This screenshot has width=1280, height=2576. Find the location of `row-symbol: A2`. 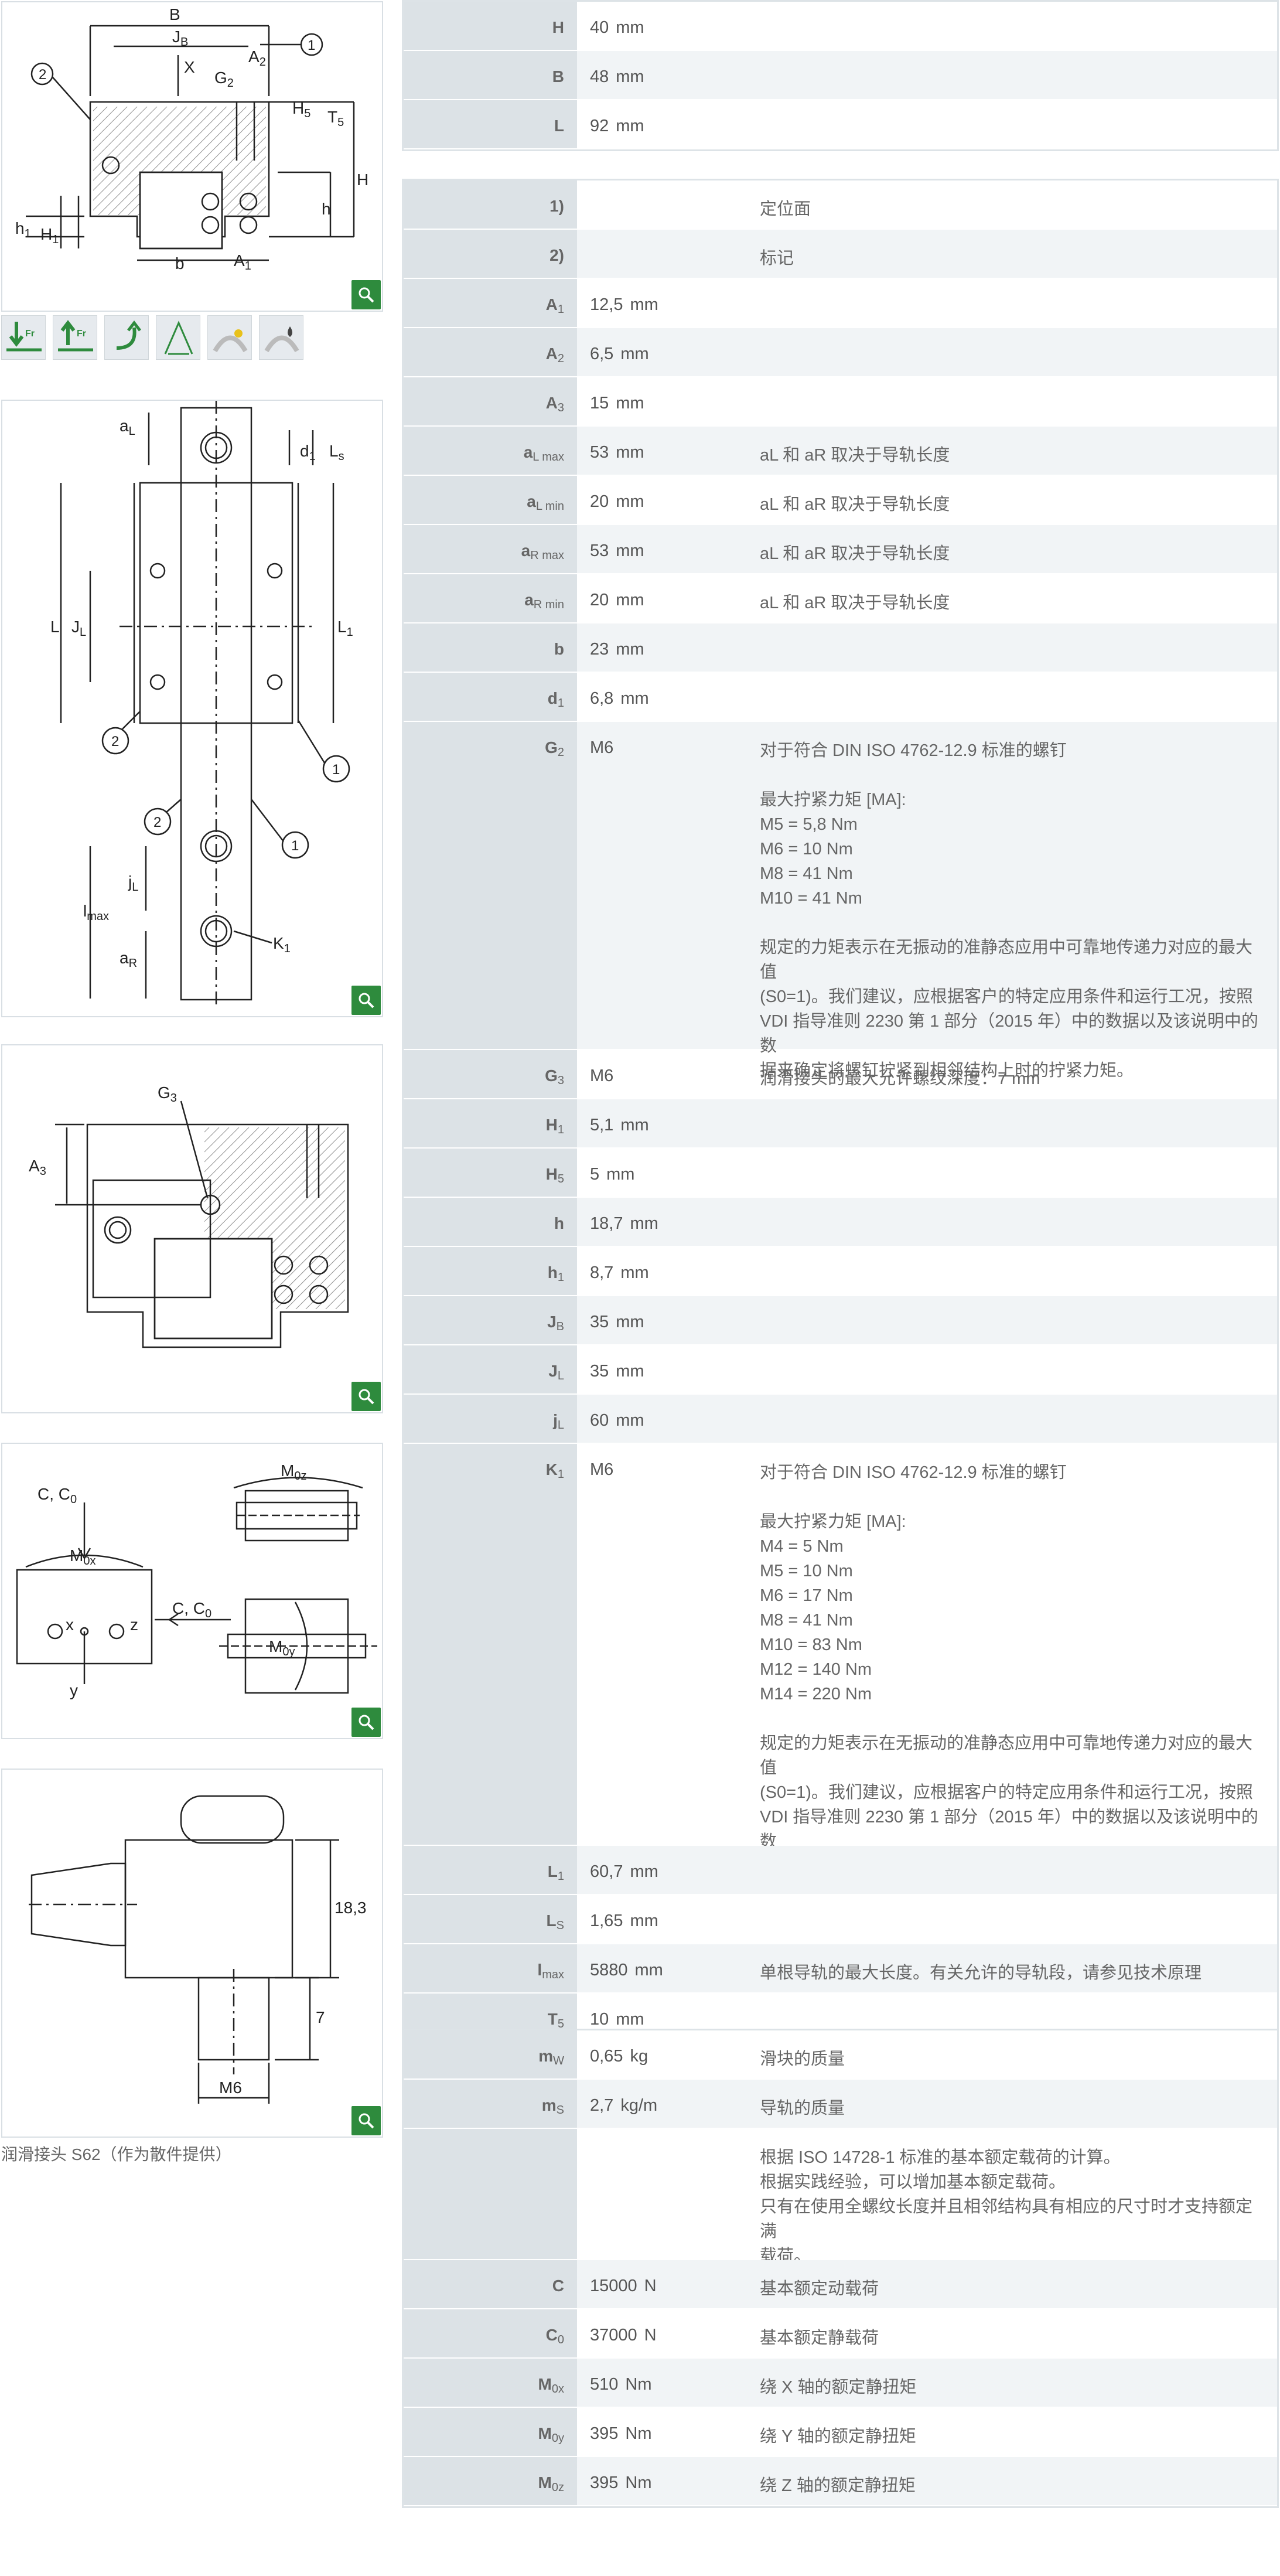

row-symbol: A2 is located at coordinates (490, 352).